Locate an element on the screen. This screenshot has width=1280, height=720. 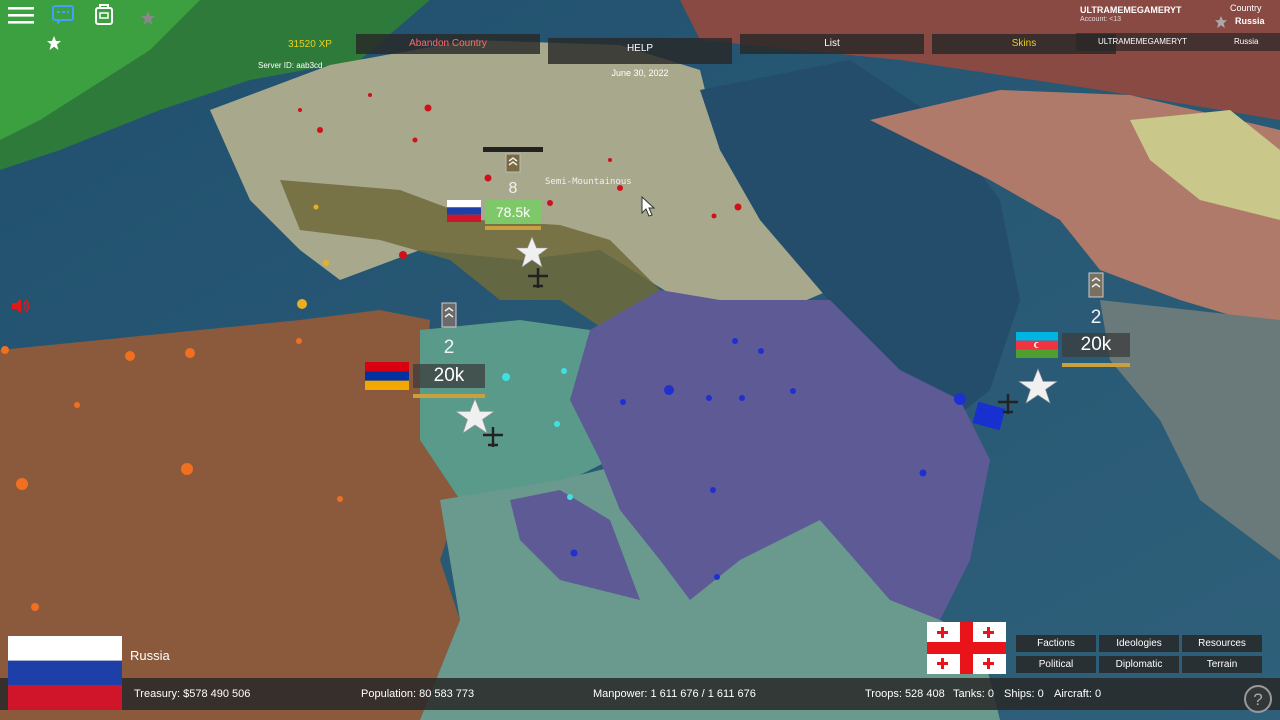
player-row: ULTRAMEMEGAMERYT Russia is located at coordinates (1178, 42).